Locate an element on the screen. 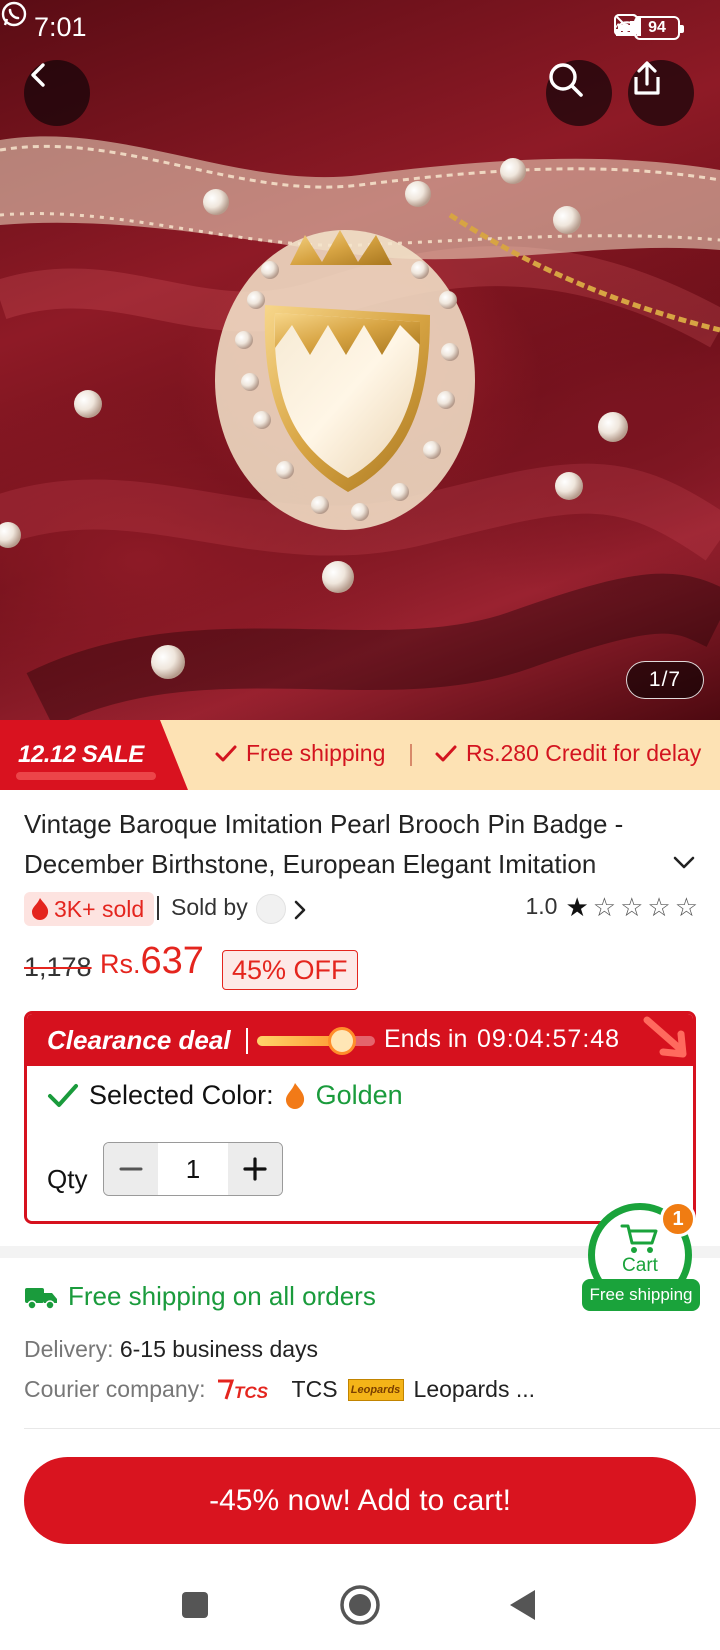  back-button is located at coordinates (57, 93).